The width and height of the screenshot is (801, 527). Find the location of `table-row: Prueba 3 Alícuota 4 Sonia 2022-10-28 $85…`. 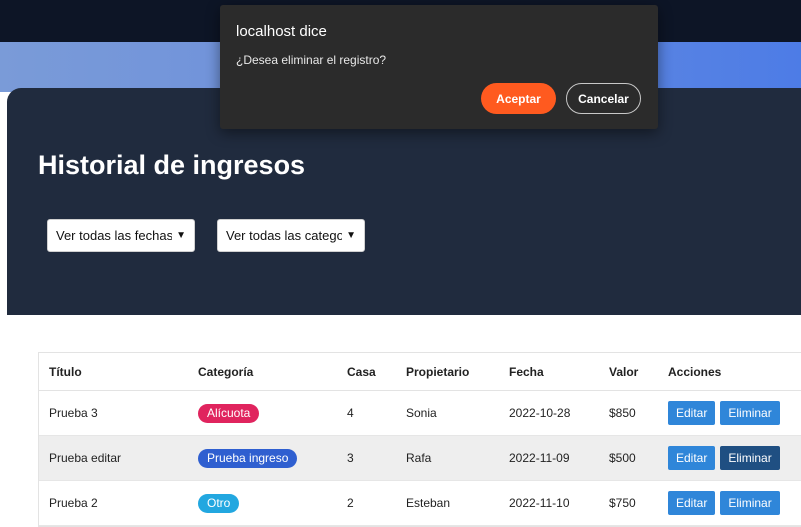

table-row: Prueba 3 Alícuota 4 Sonia 2022-10-28 $85… is located at coordinates (420, 413).